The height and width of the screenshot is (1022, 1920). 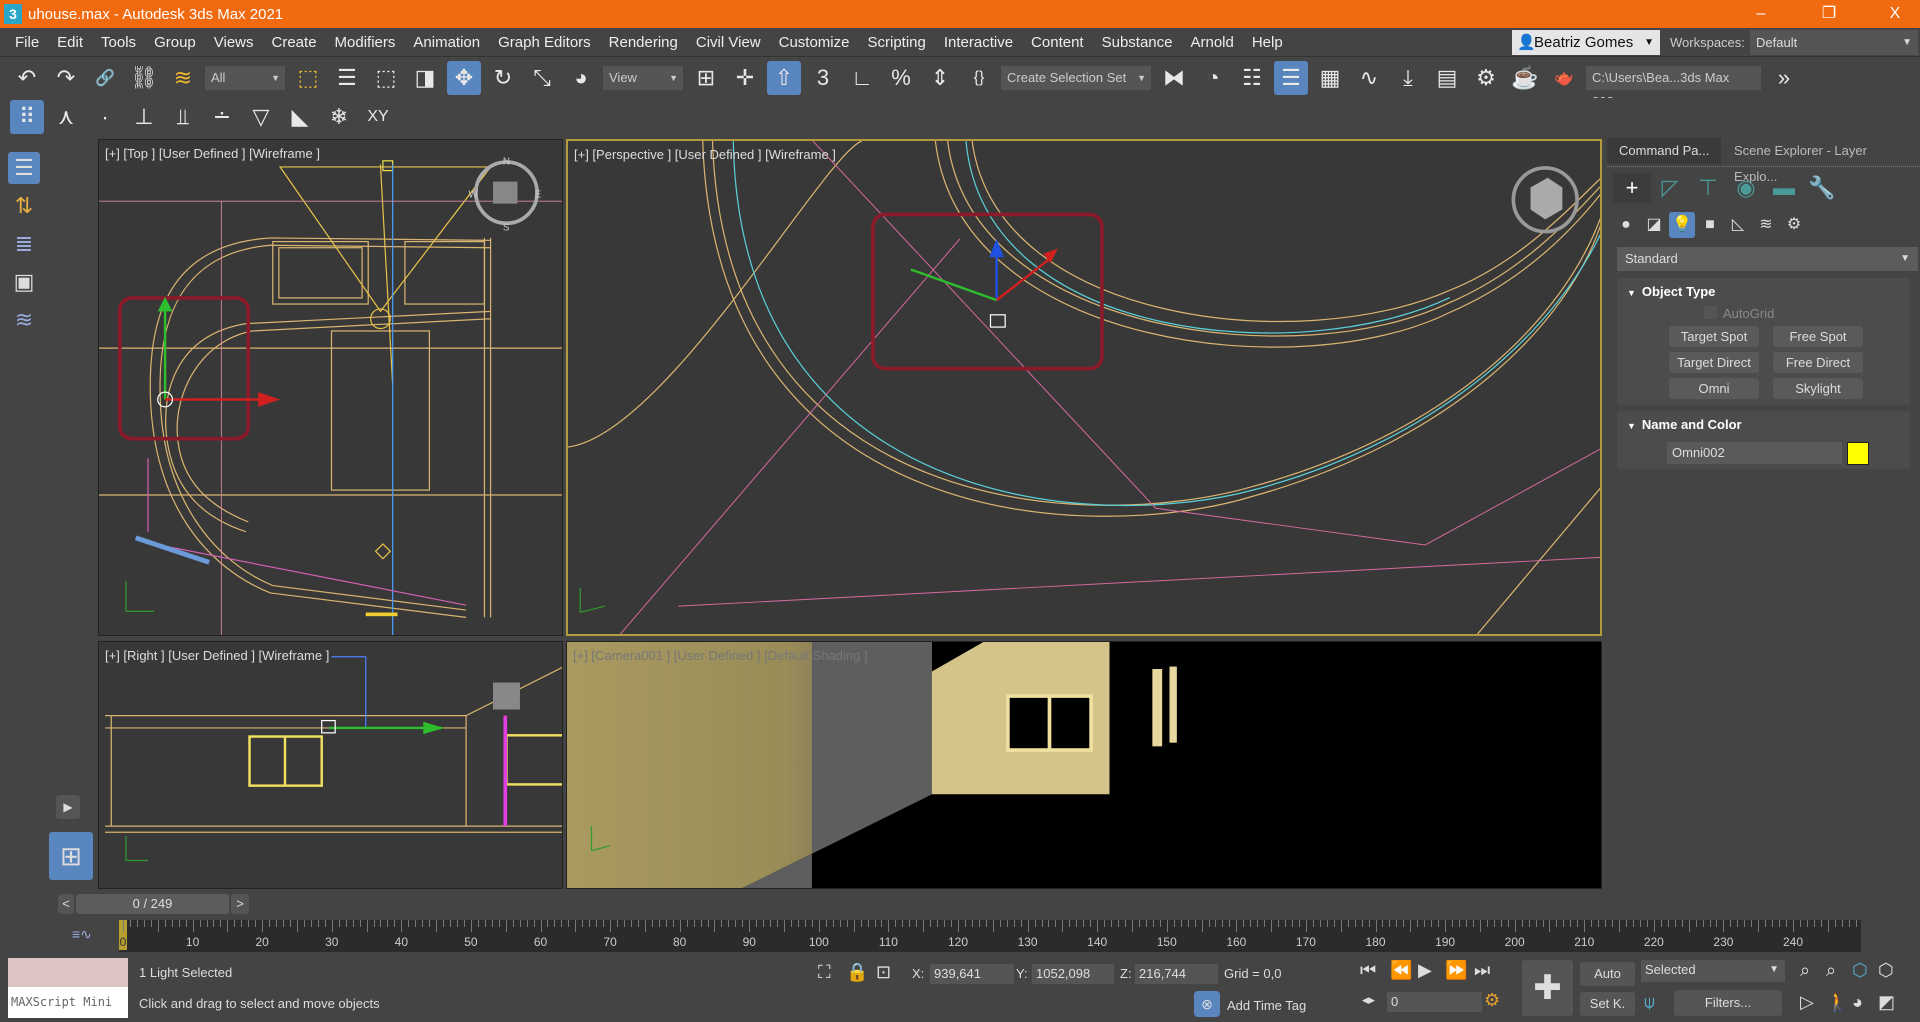 I want to click on select-and-scale-icon: ⤡, so click(x=542, y=78).